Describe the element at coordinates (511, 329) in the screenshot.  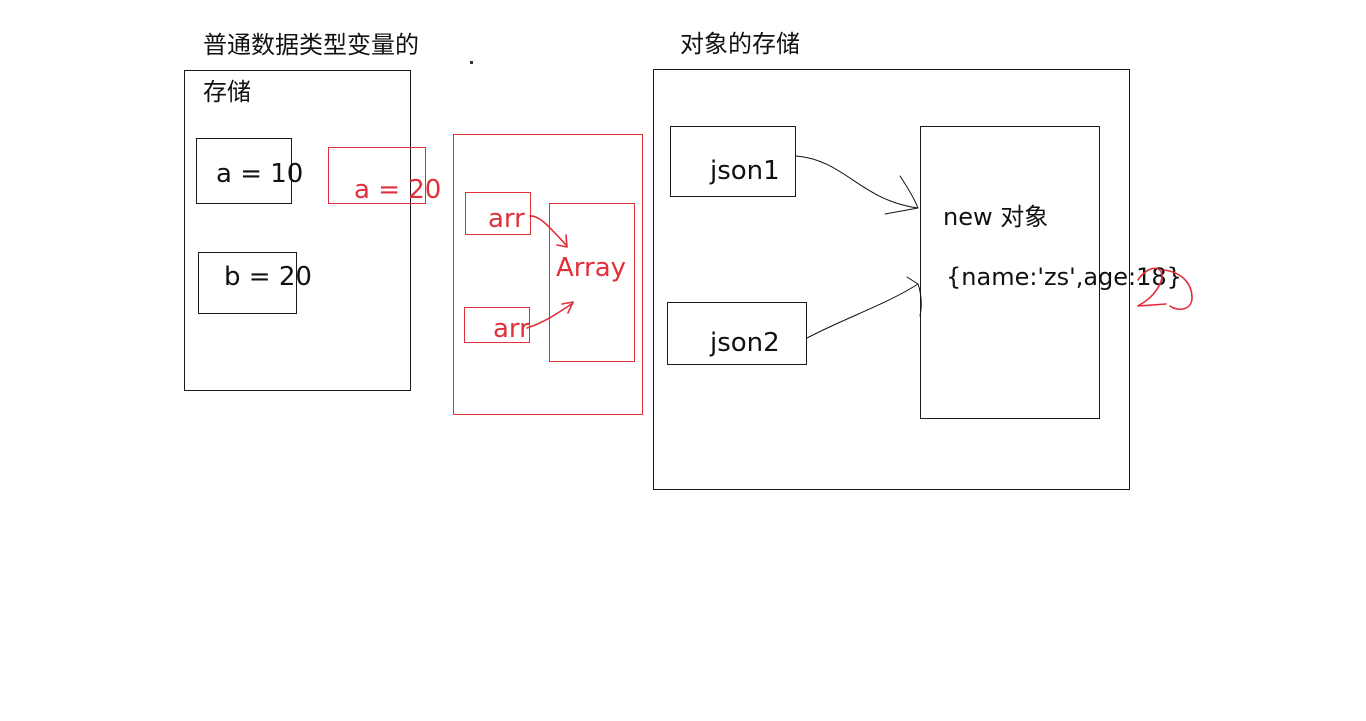
I see `array-ref2-label: arr` at that location.